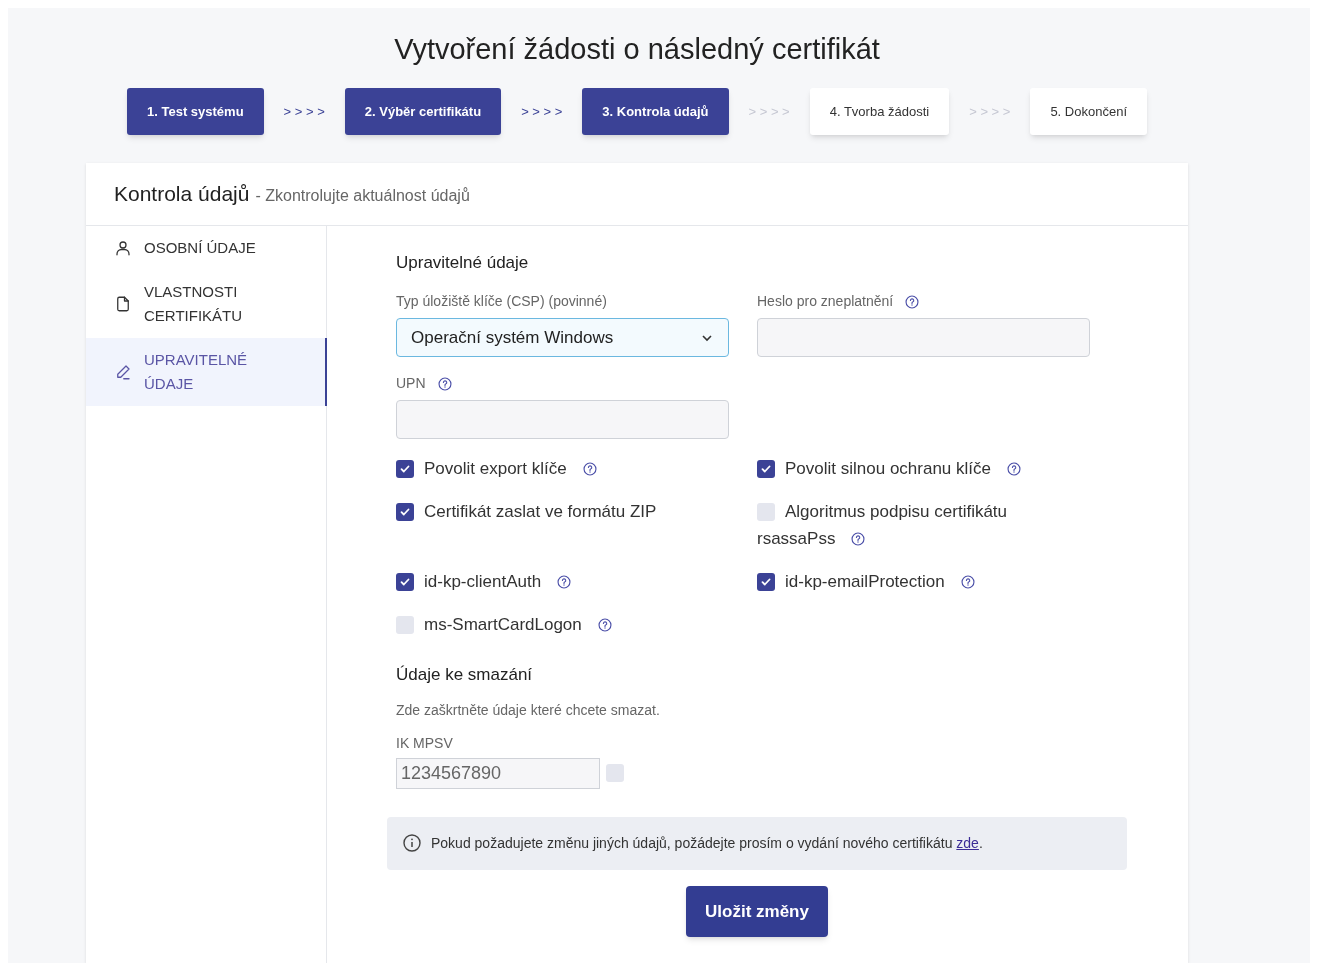 The height and width of the screenshot is (963, 1318). I want to click on section-heading: Údaje ke smazání, so click(465, 675).